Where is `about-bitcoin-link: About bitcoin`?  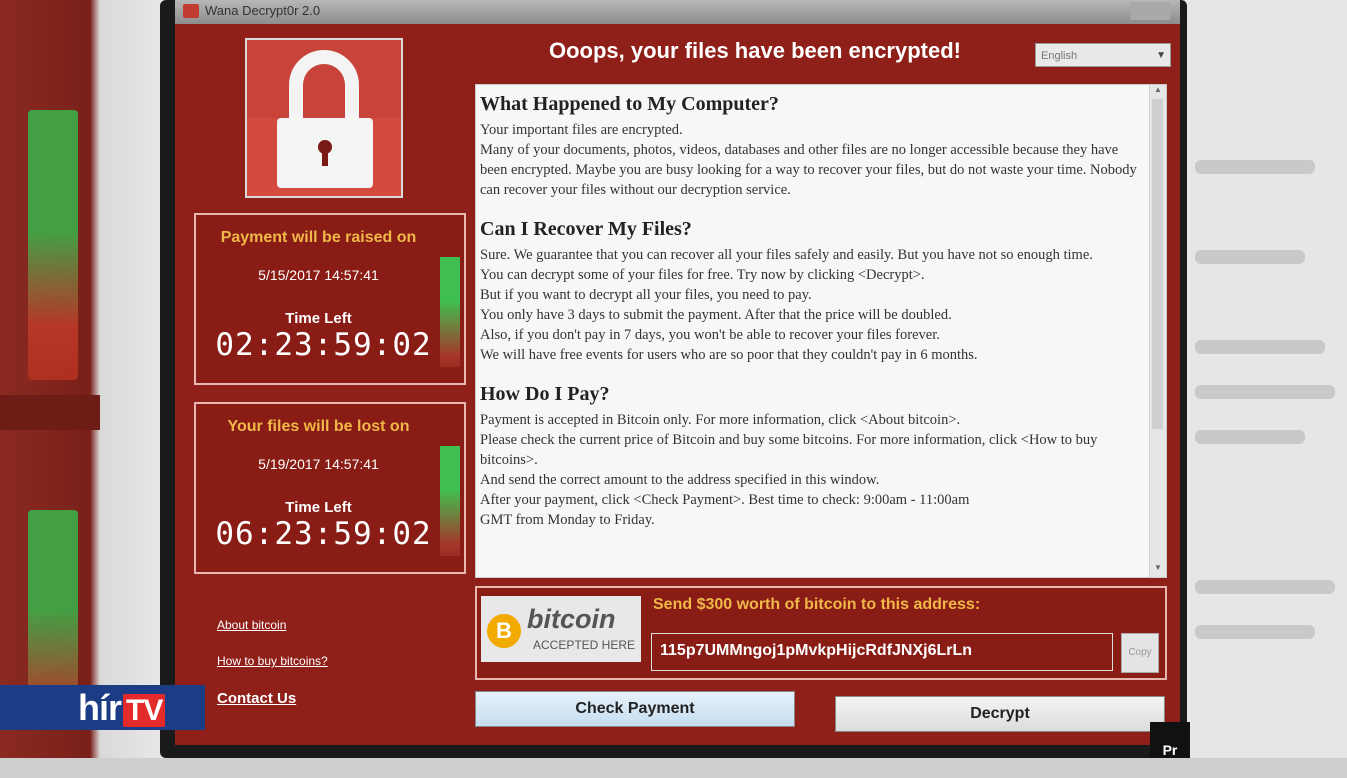 about-bitcoin-link: About bitcoin is located at coordinates (251, 625).